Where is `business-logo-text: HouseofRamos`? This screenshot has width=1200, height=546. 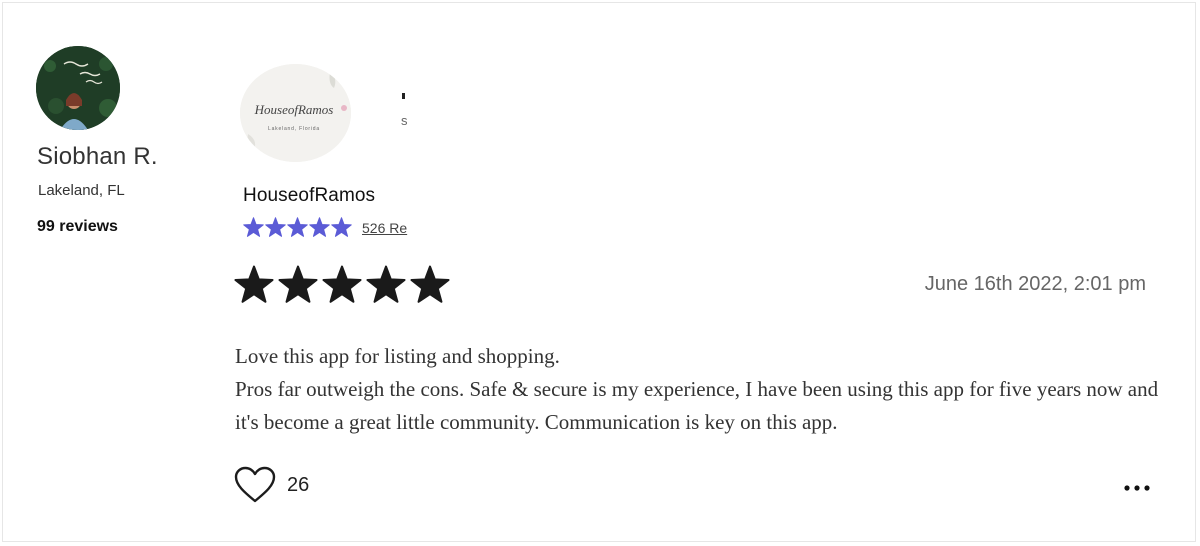 business-logo-text: HouseofRamos is located at coordinates (294, 109).